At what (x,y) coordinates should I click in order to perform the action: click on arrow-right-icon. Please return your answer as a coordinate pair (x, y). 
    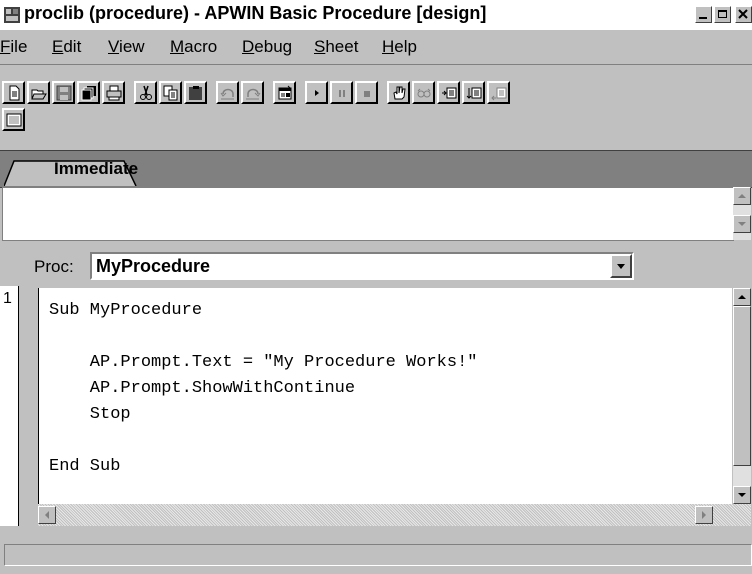
    Looking at the image, I should click on (704, 515).